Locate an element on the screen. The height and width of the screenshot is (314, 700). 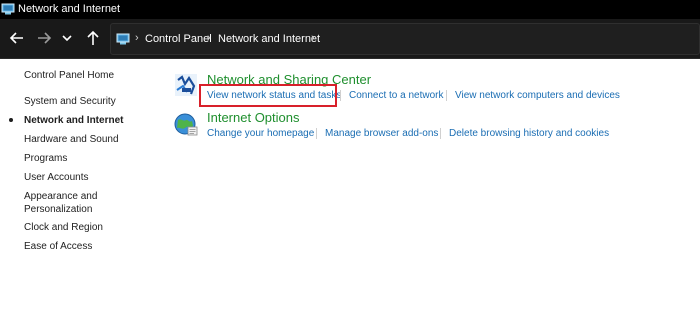
sidebar-item-user-accounts: User Accounts is located at coordinates (56, 177).